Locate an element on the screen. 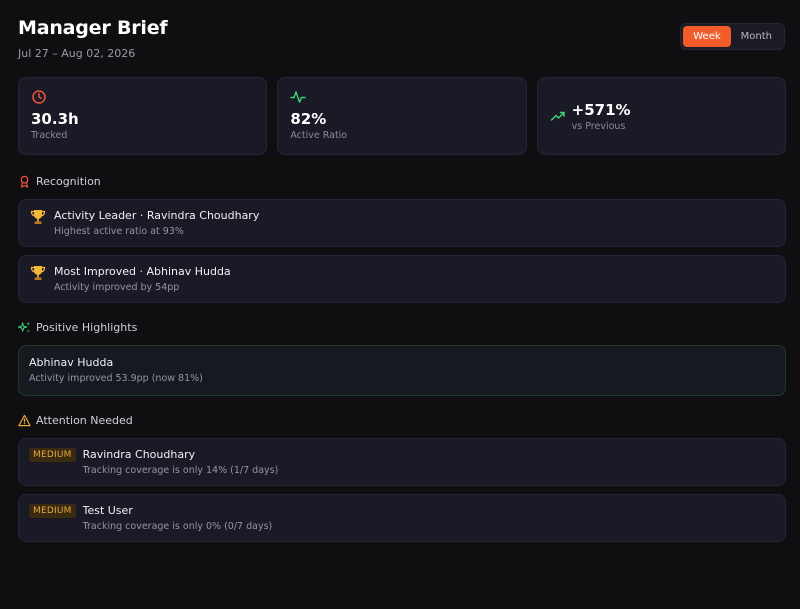 The width and height of the screenshot is (800, 609). stat-label-vs-previous: vs Previous is located at coordinates (598, 126).